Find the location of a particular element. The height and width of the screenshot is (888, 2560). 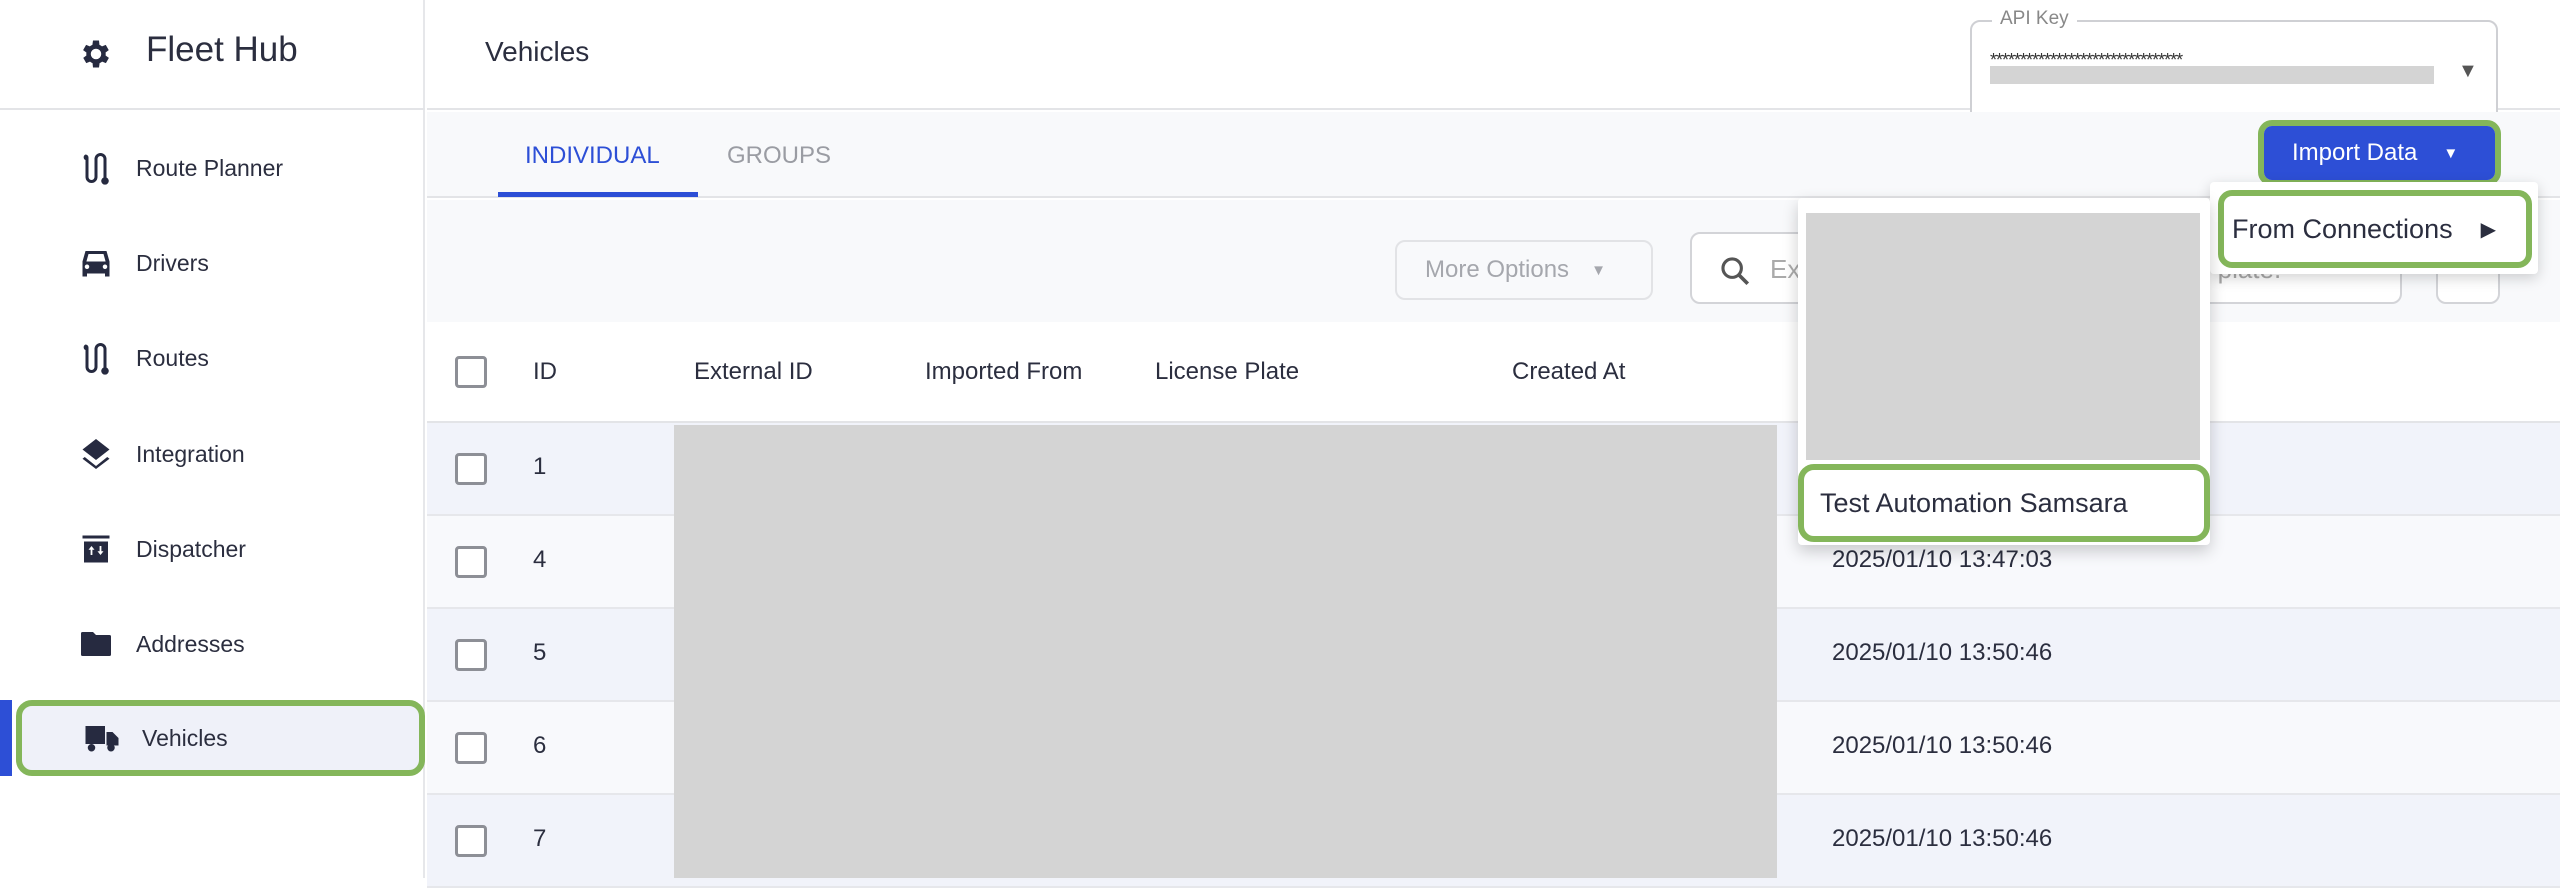

truck-icon is located at coordinates (102, 739).